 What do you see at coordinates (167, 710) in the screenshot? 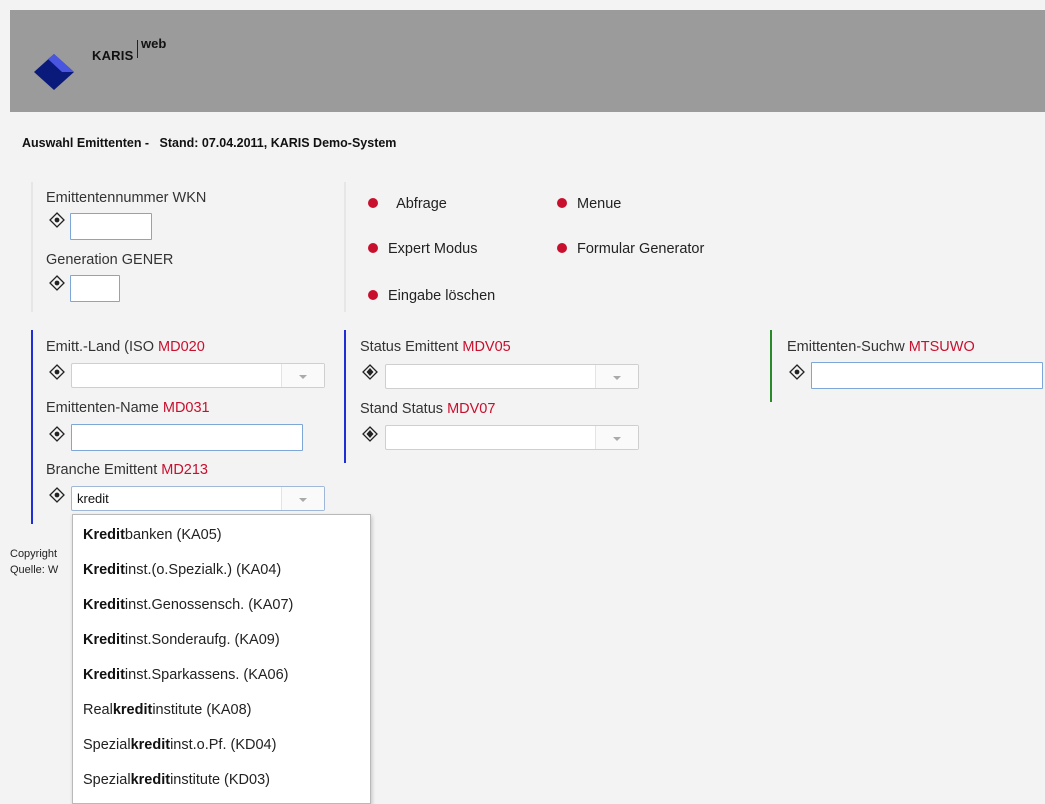
I see `list-item: Realkreditinstitute (KA08)` at bounding box center [167, 710].